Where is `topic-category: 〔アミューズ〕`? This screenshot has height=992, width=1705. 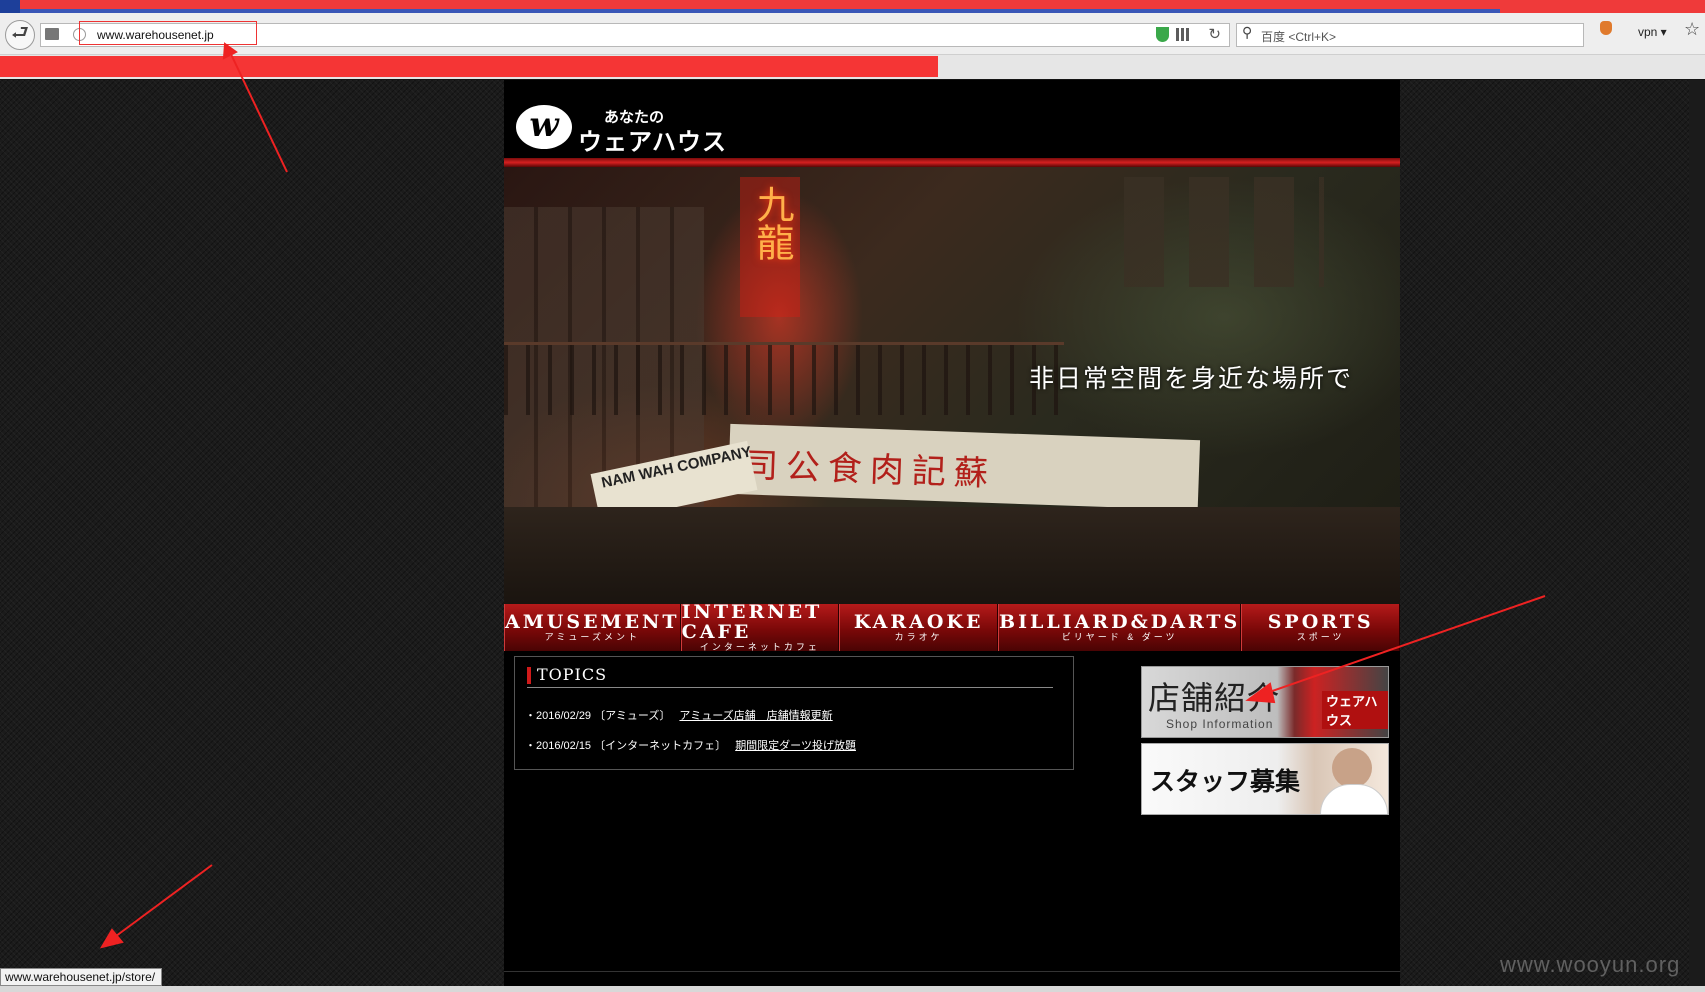
topic-category: 〔アミューズ〕 is located at coordinates (632, 716).